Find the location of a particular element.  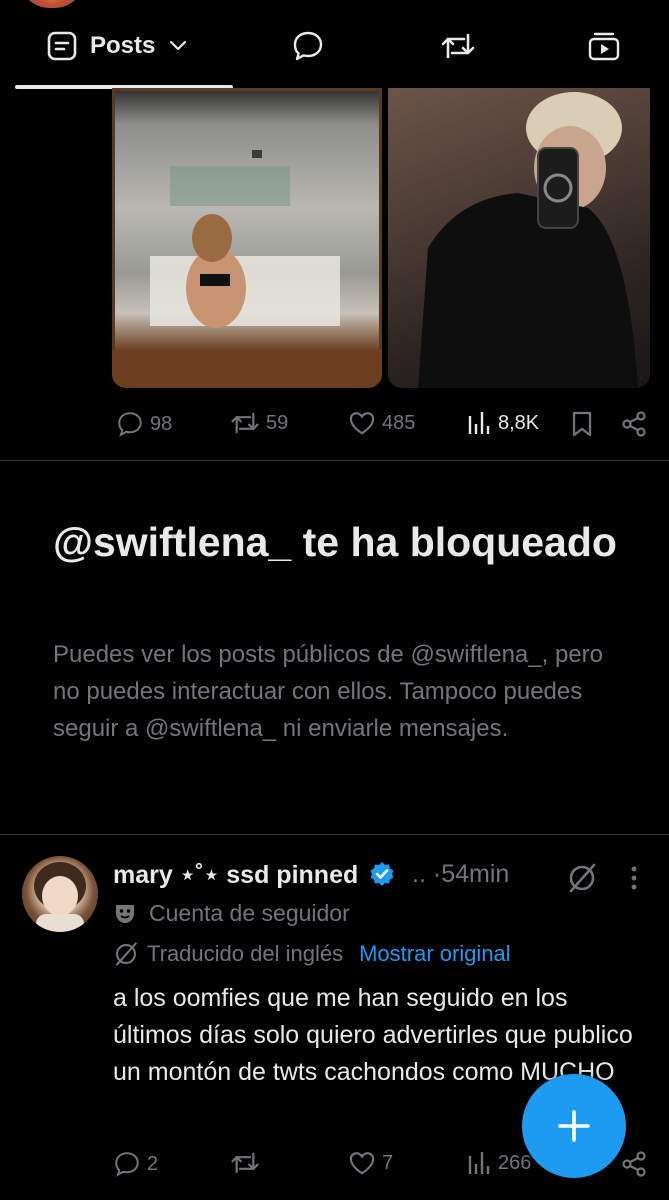

show-original-link: Mostrar original is located at coordinates (435, 954).